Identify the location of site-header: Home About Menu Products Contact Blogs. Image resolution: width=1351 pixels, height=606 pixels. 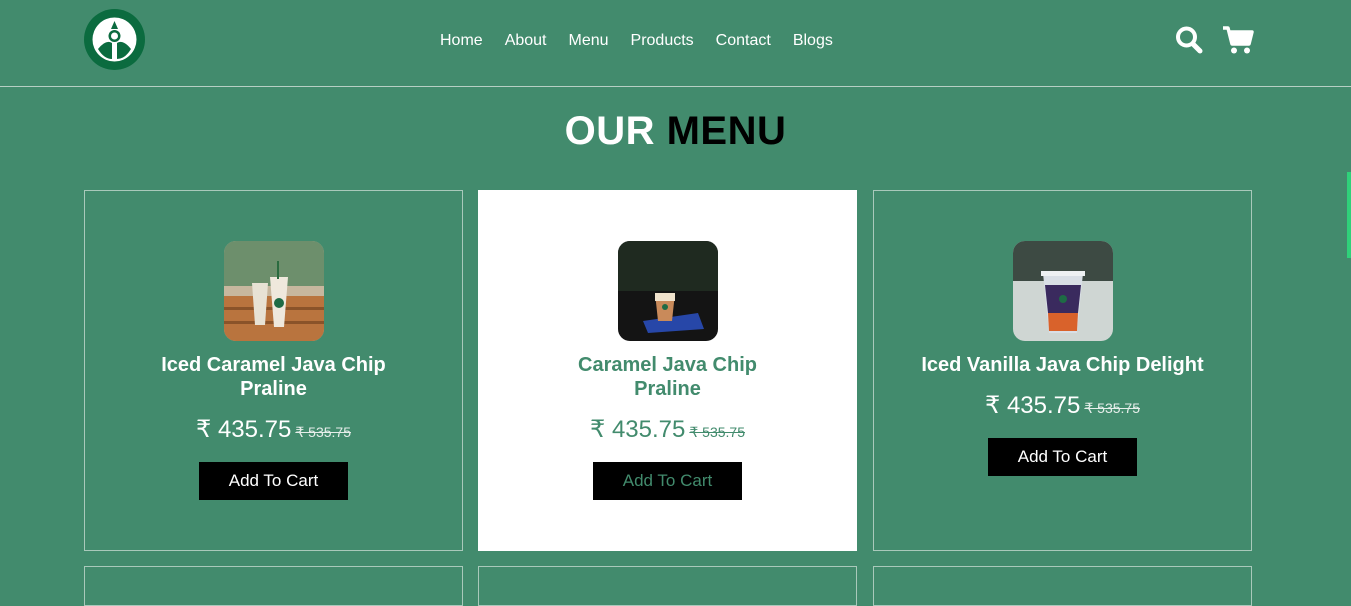
(675, 43).